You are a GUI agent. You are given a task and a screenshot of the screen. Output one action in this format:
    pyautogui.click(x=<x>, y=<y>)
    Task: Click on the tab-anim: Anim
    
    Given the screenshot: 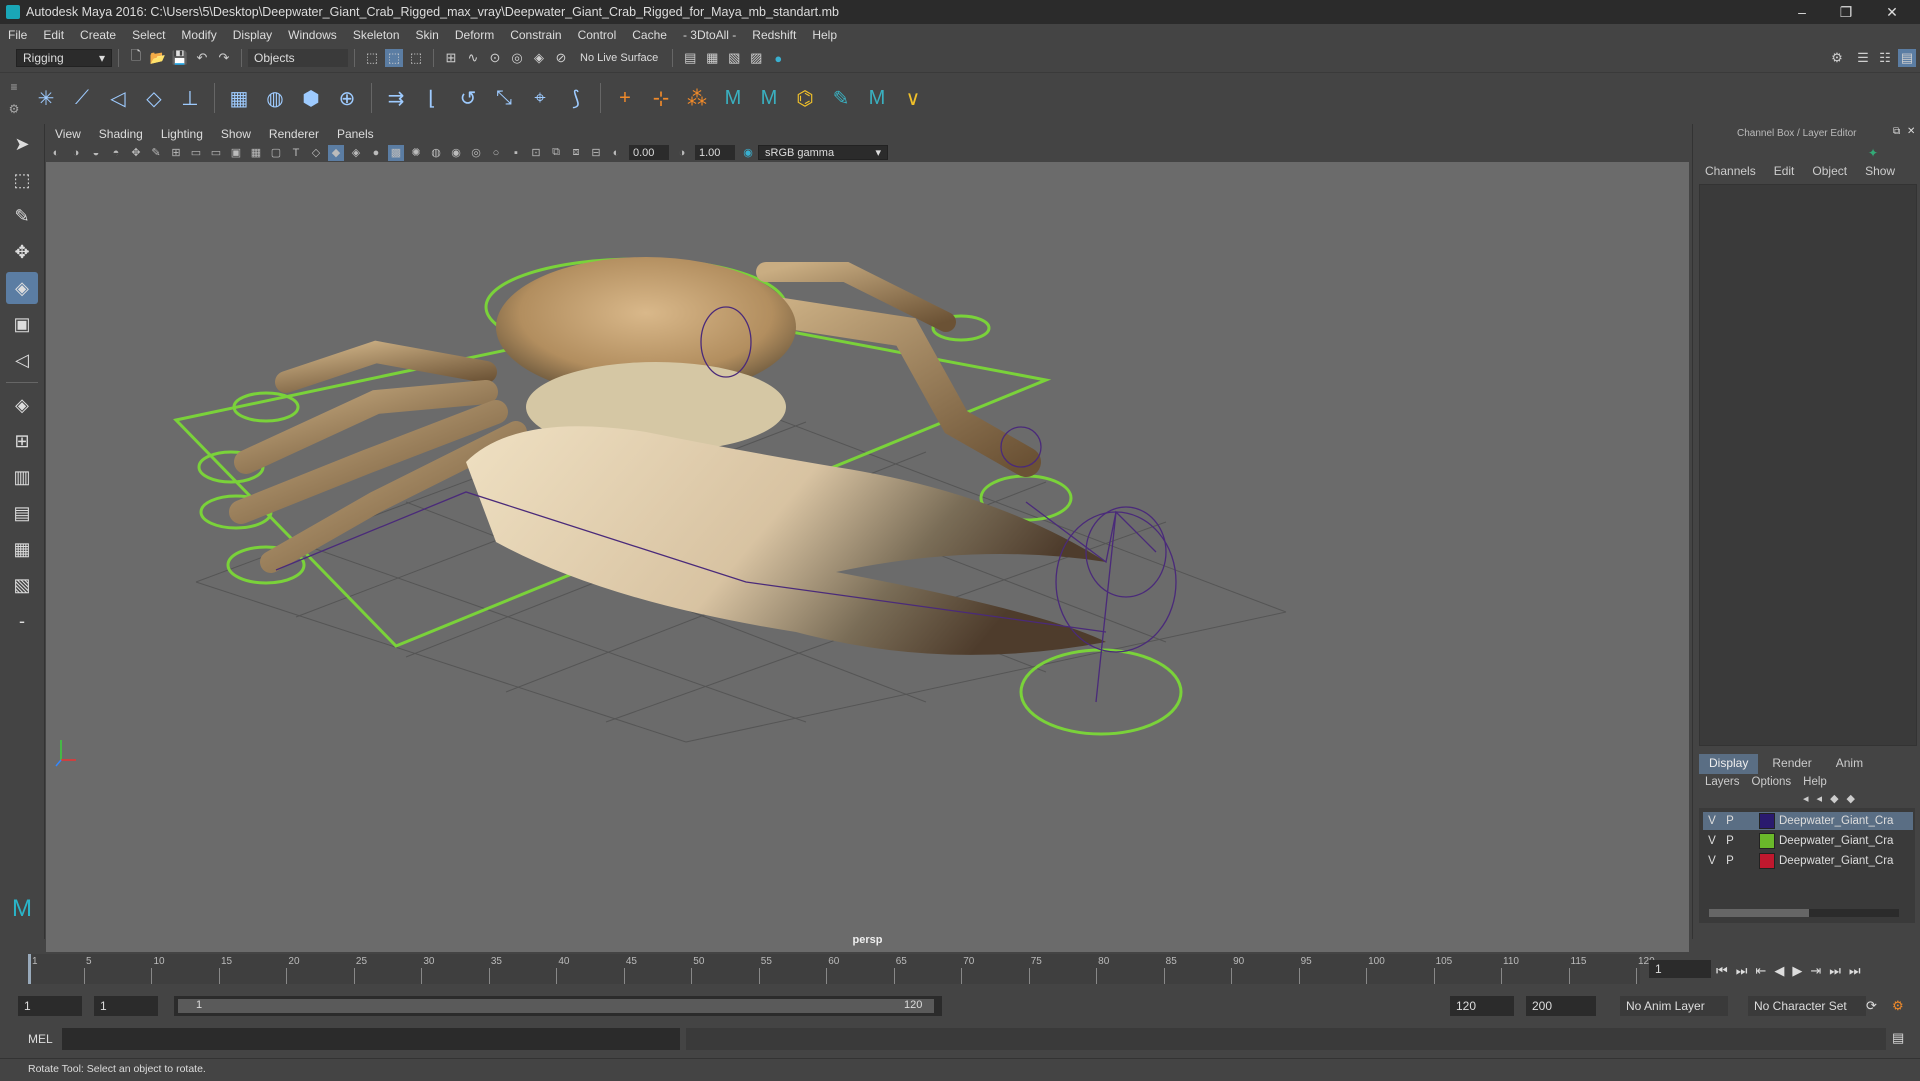 What is the action you would take?
    pyautogui.click(x=1849, y=764)
    